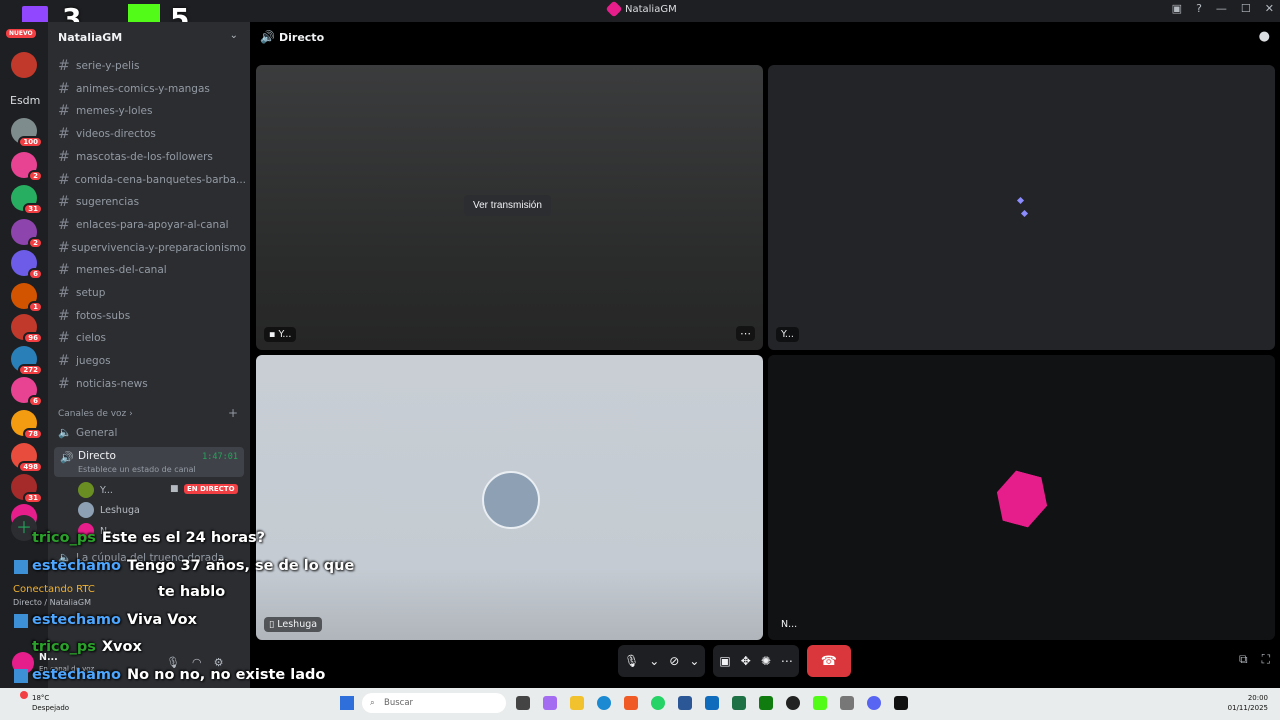 Image resolution: width=1280 pixels, height=720 pixels. Describe the element at coordinates (152, 111) in the screenshot. I see `channel-item: # memes-y-loles` at that location.